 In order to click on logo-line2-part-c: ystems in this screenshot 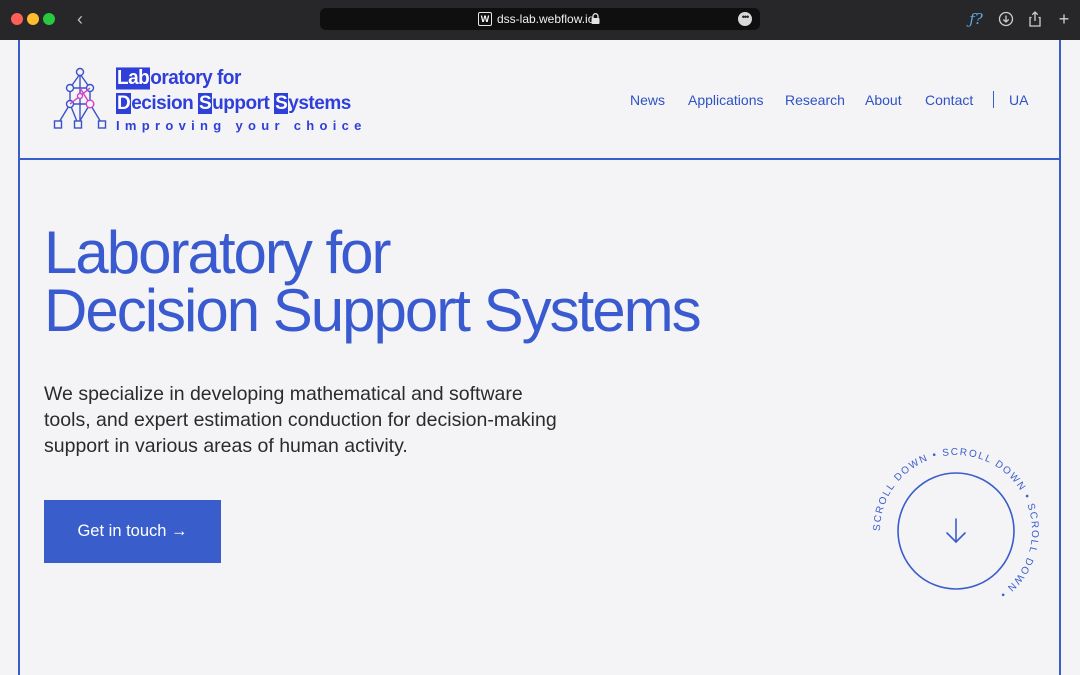, I will do `click(319, 103)`.